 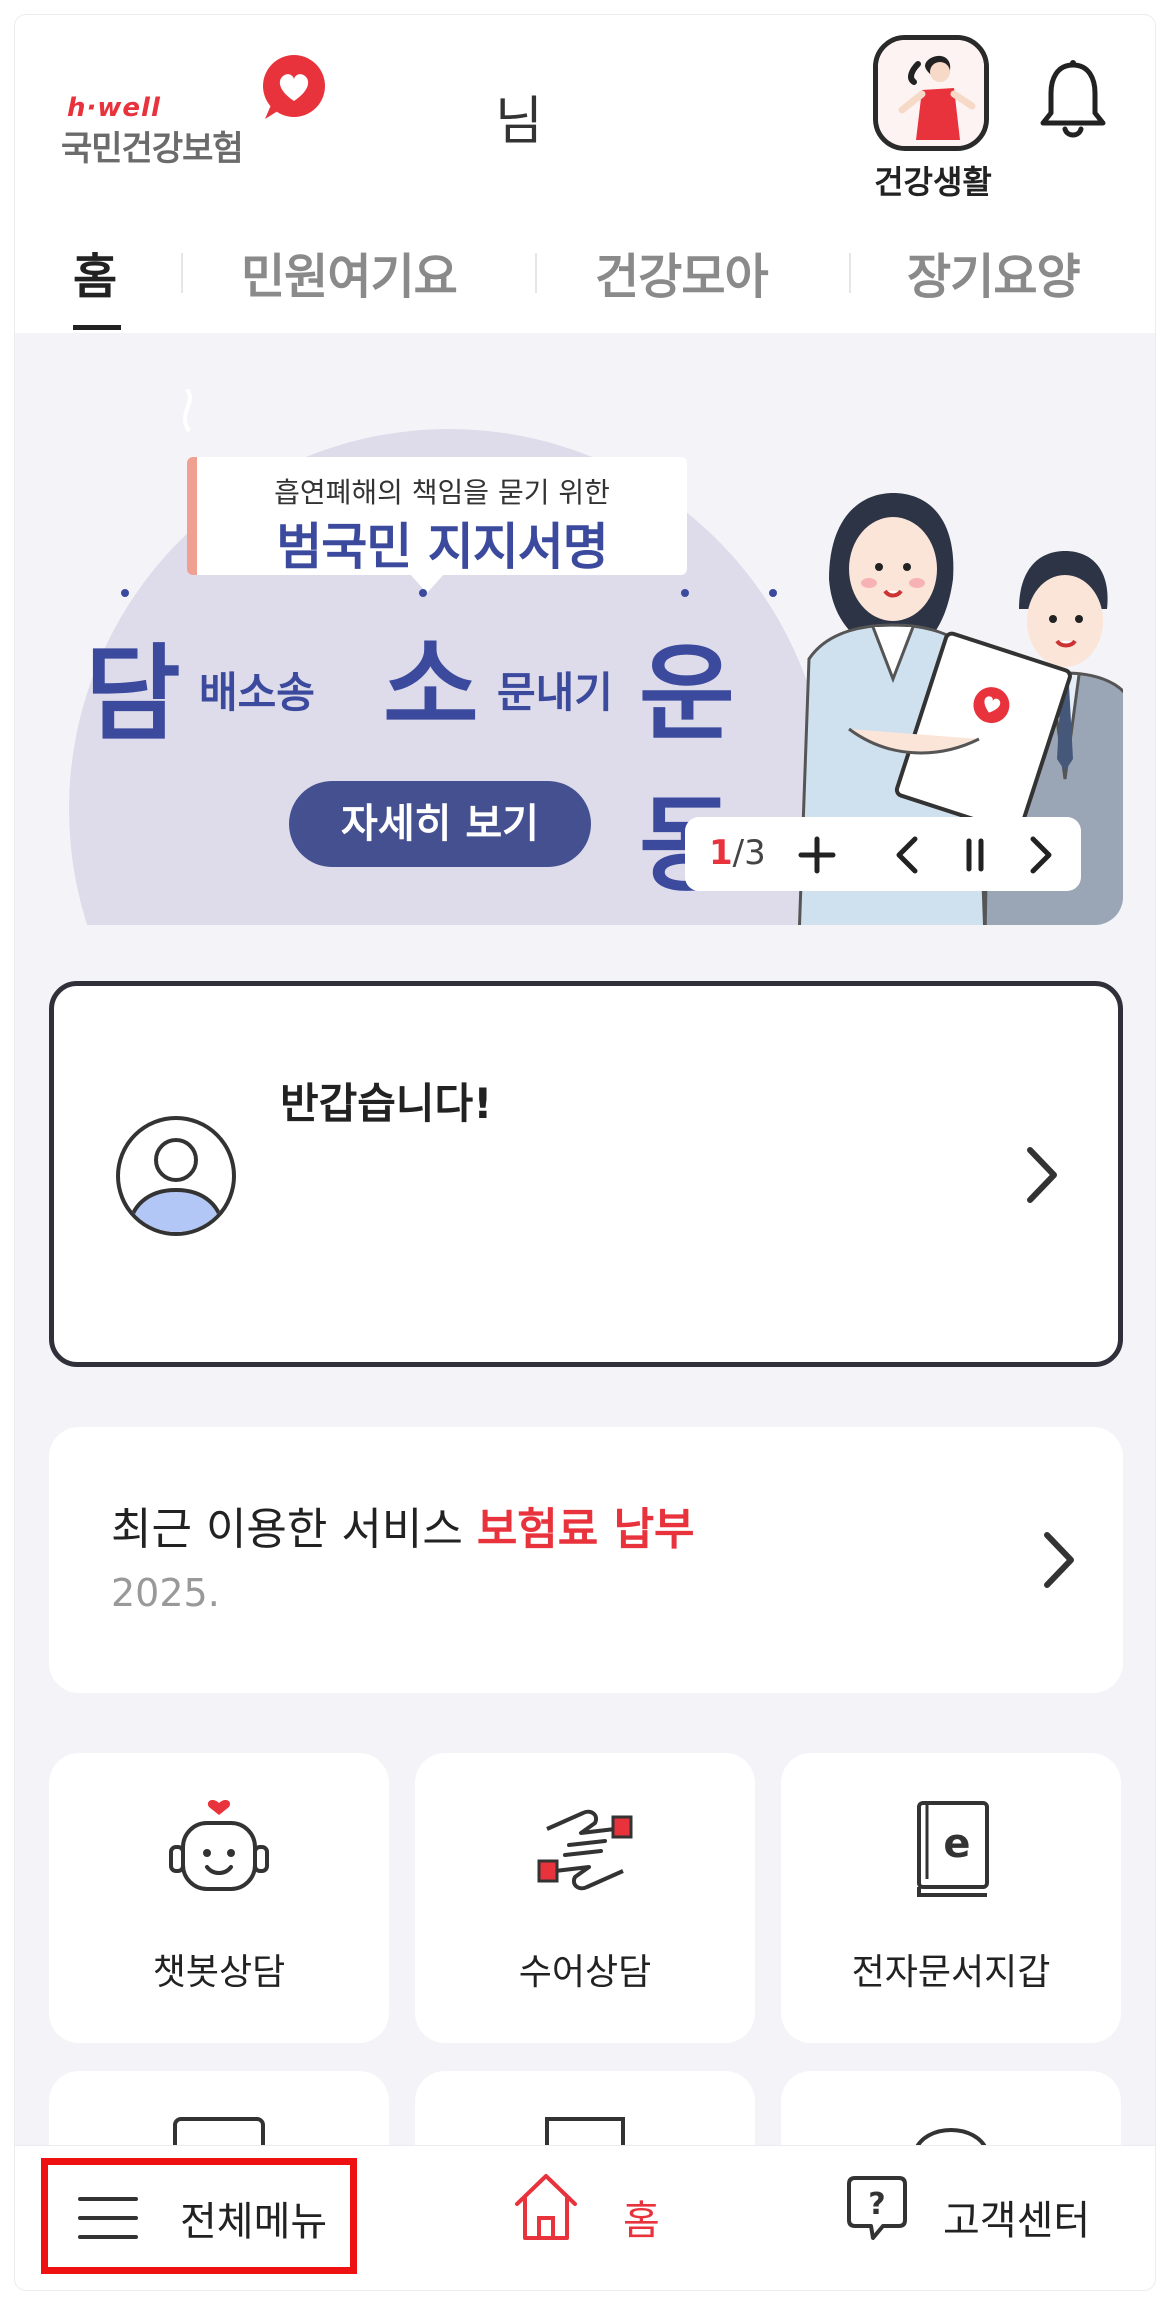 I want to click on runner-icon, so click(x=931, y=93).